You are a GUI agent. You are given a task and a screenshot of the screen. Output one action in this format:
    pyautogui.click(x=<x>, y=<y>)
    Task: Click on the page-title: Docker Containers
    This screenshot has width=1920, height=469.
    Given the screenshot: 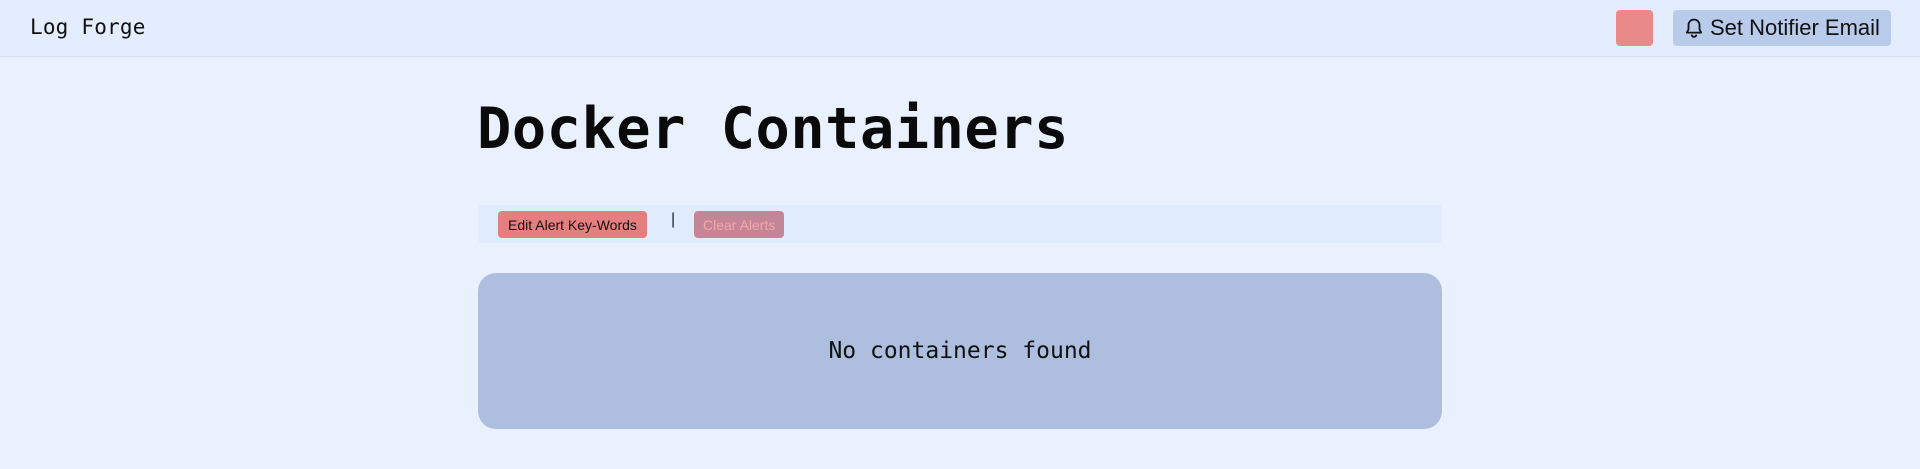 What is the action you would take?
    pyautogui.click(x=773, y=129)
    